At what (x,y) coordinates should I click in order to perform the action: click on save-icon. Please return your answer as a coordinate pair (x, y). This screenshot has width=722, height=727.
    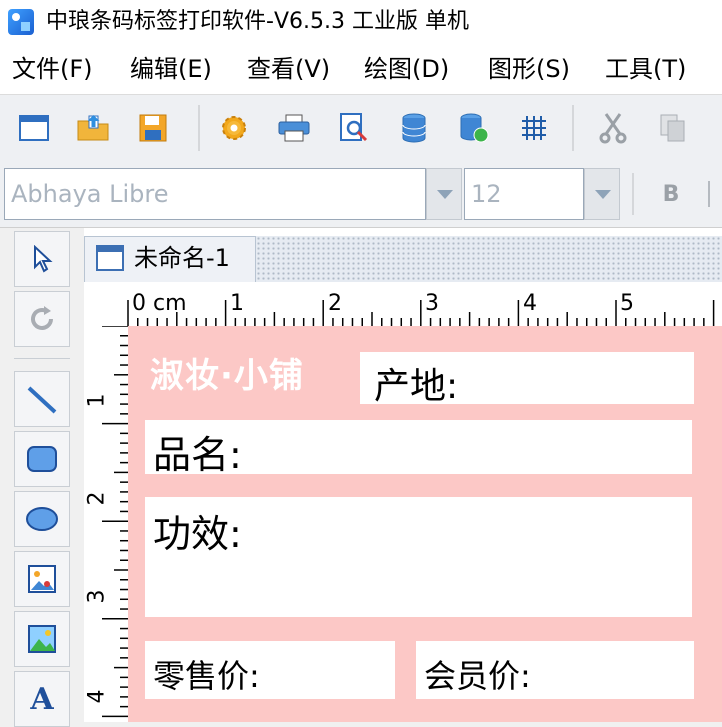
    Looking at the image, I should click on (153, 128).